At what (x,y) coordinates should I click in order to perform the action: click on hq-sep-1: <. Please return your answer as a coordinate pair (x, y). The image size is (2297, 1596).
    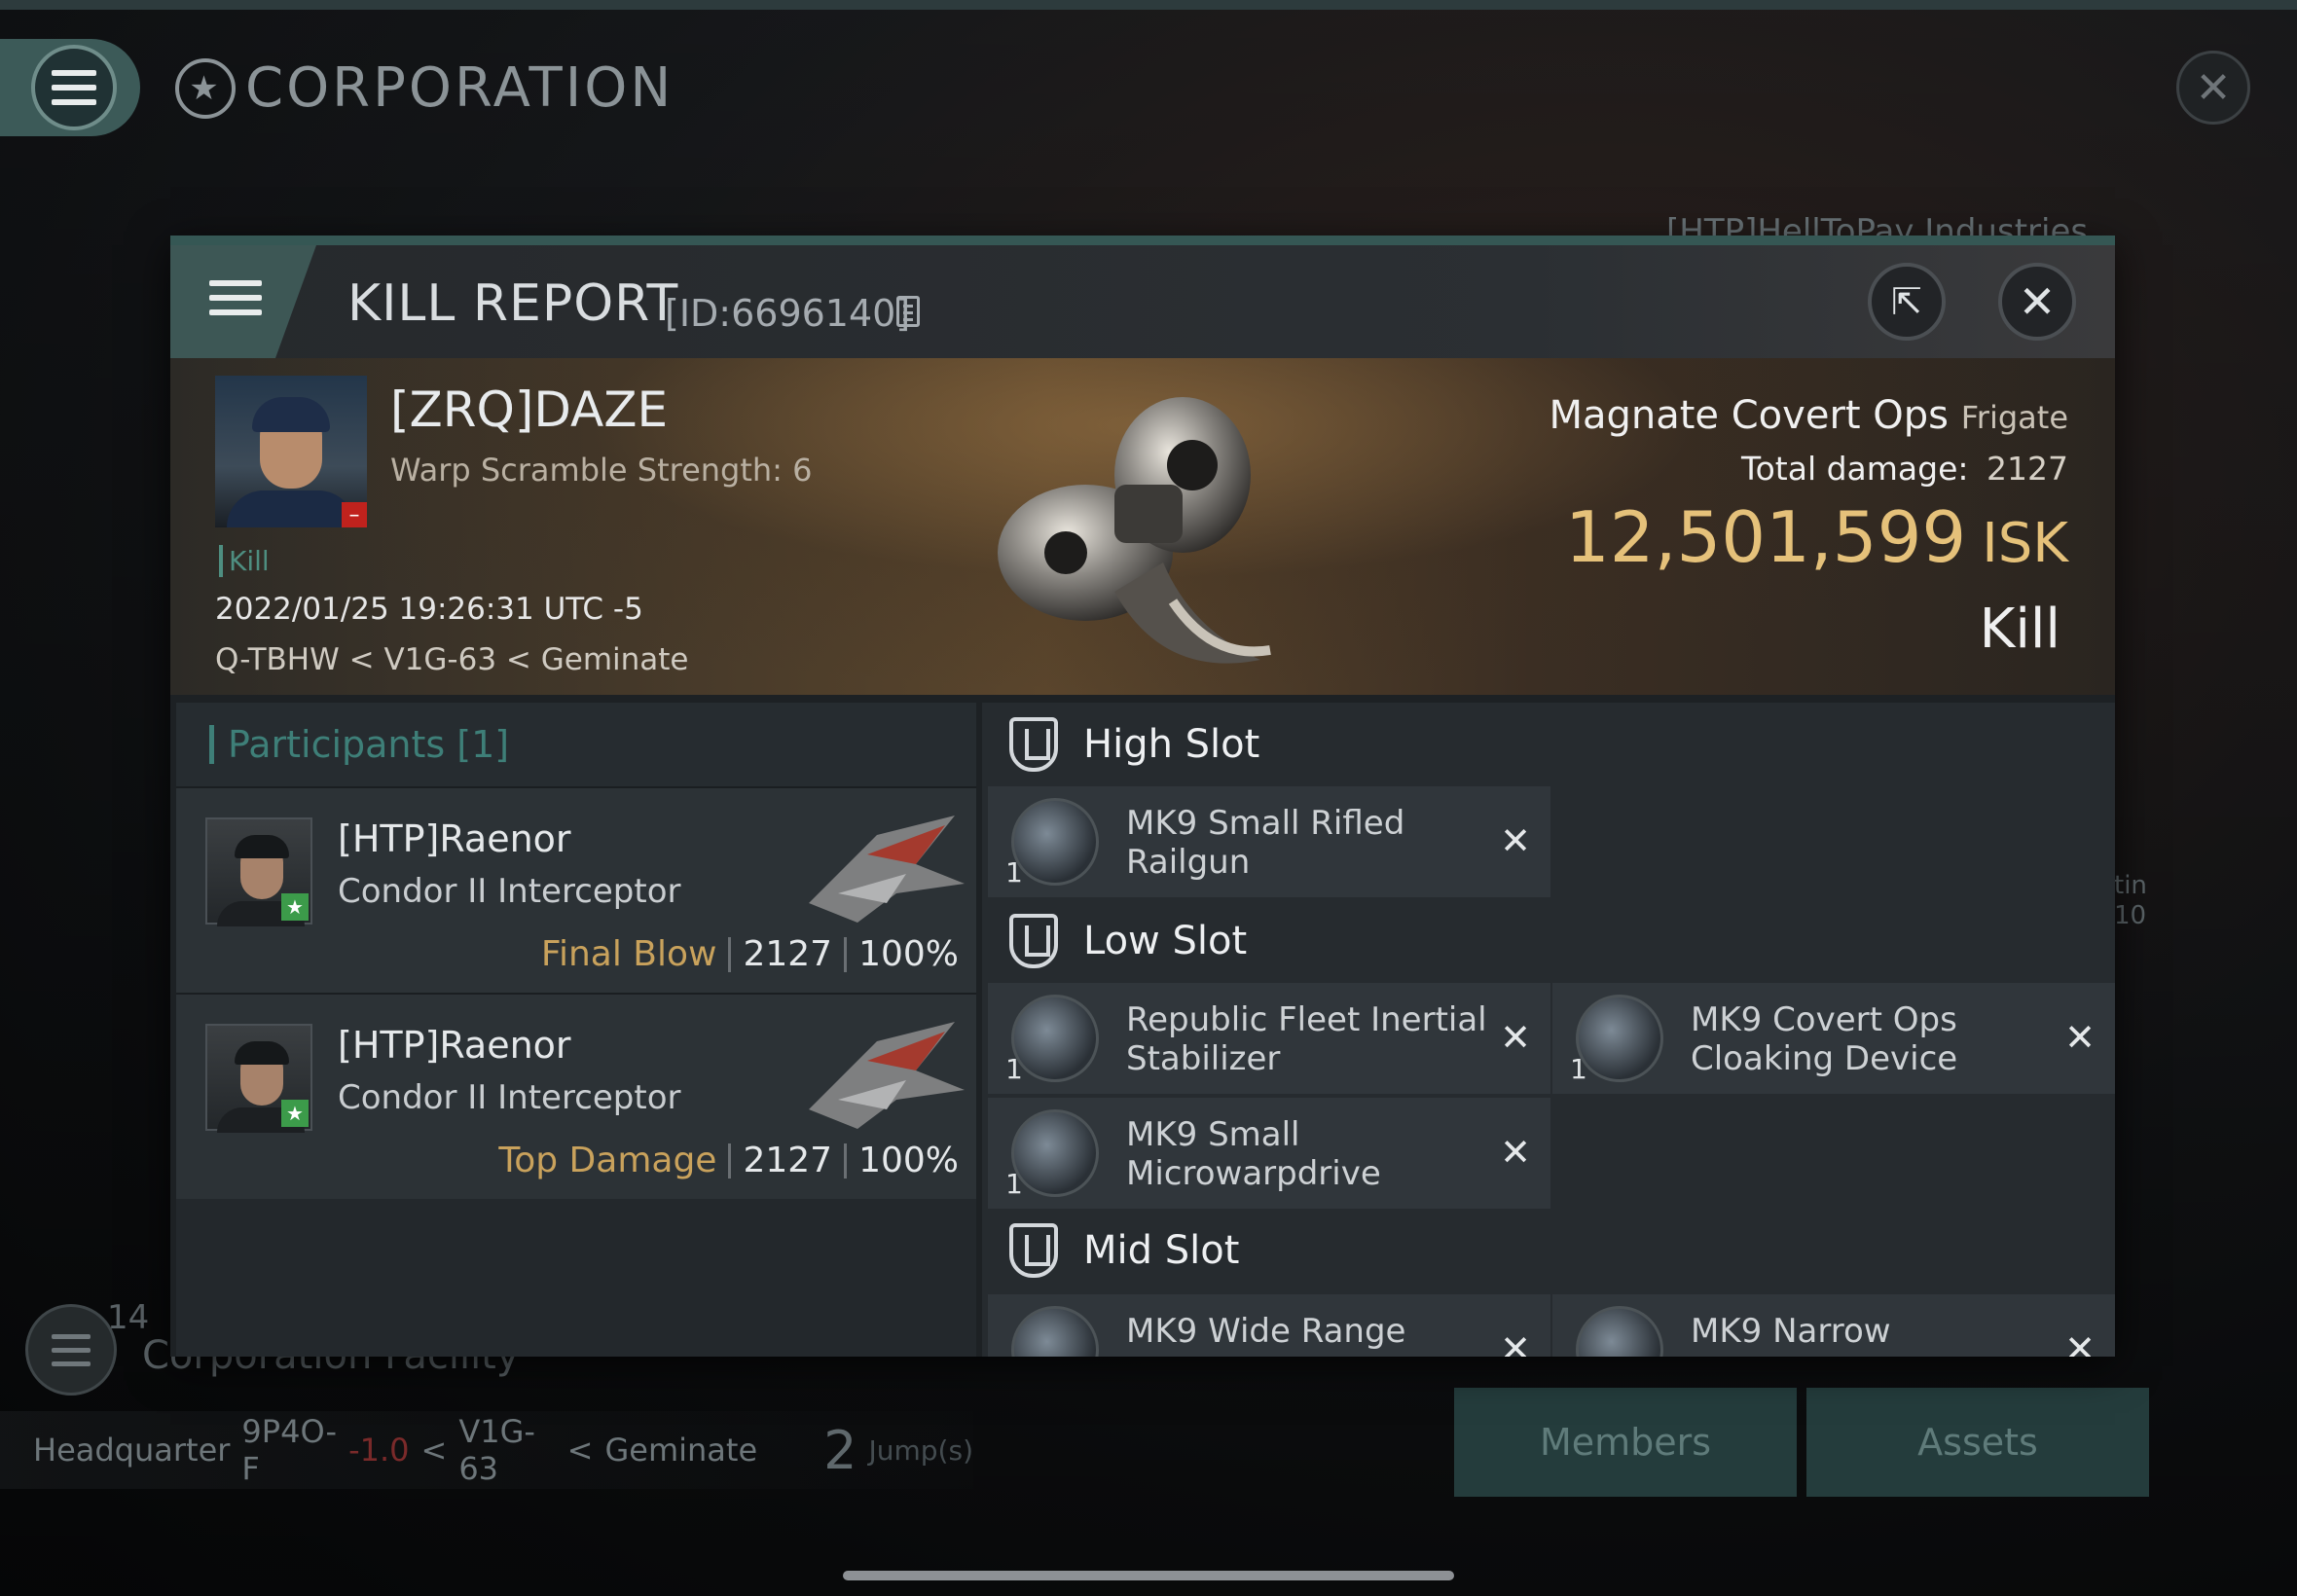
    Looking at the image, I should click on (434, 1451).